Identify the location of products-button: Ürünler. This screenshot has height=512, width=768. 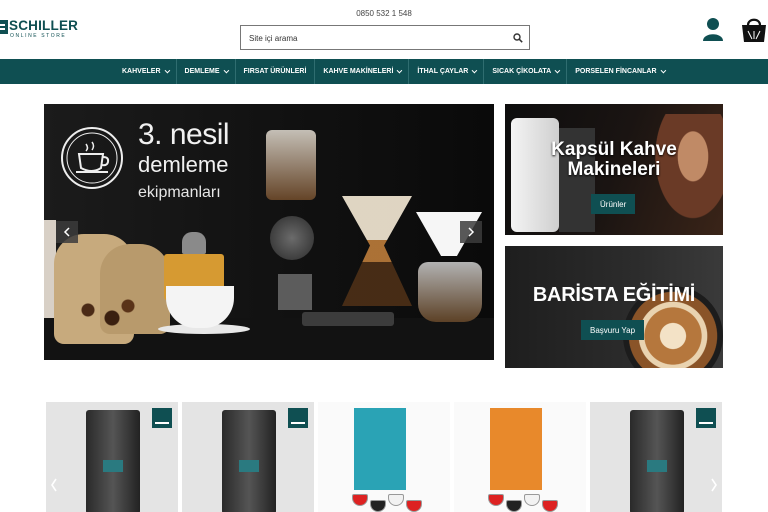
(613, 204).